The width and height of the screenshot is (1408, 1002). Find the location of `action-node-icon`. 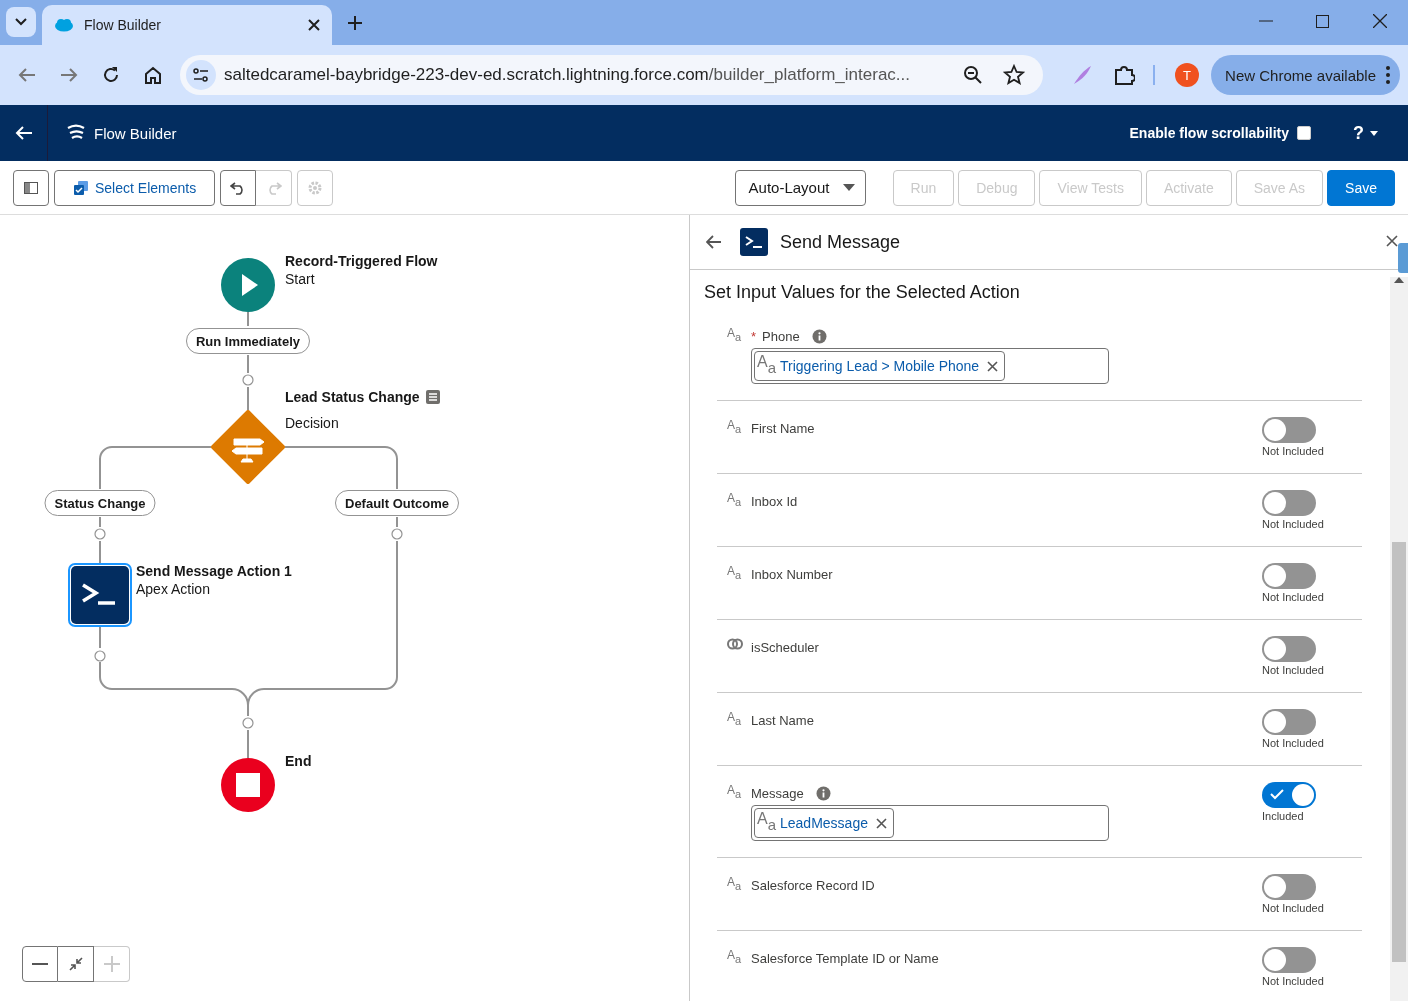

action-node-icon is located at coordinates (100, 595).